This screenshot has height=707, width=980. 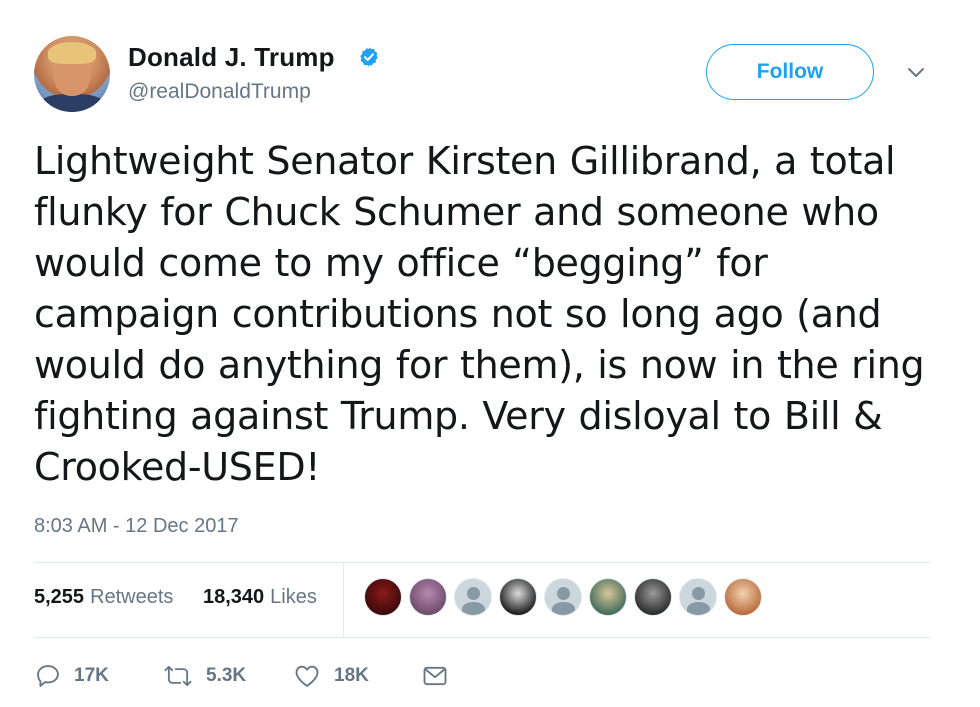 I want to click on stats-divider-bottom, so click(x=482, y=637).